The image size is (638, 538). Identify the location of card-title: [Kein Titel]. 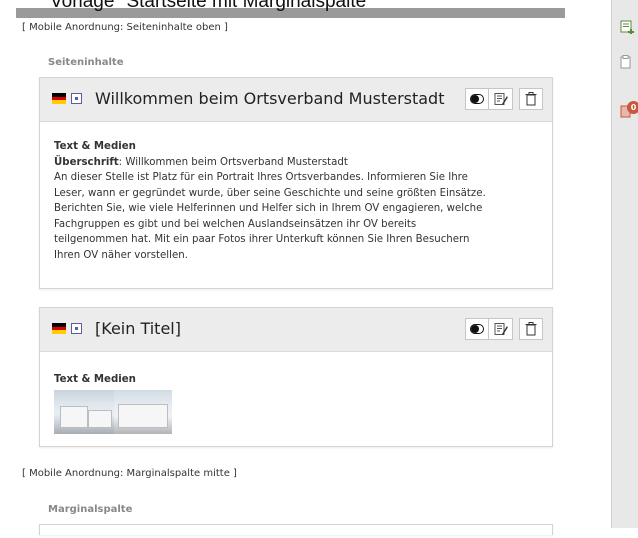
(138, 328).